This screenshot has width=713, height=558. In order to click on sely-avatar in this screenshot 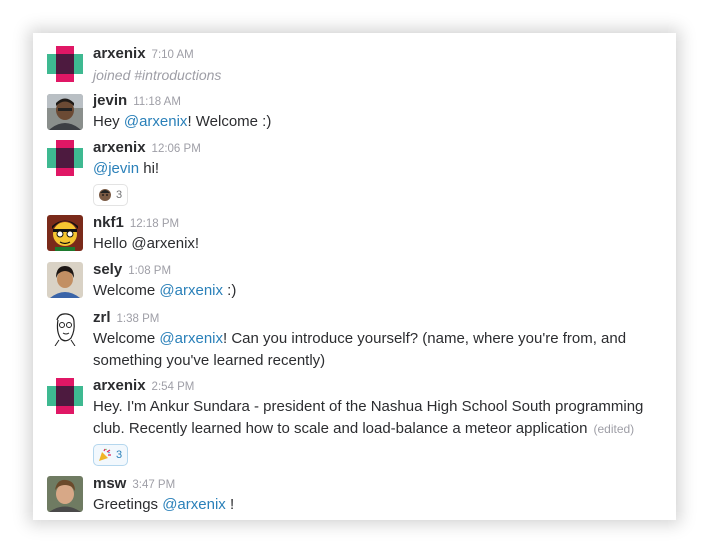, I will do `click(65, 280)`.